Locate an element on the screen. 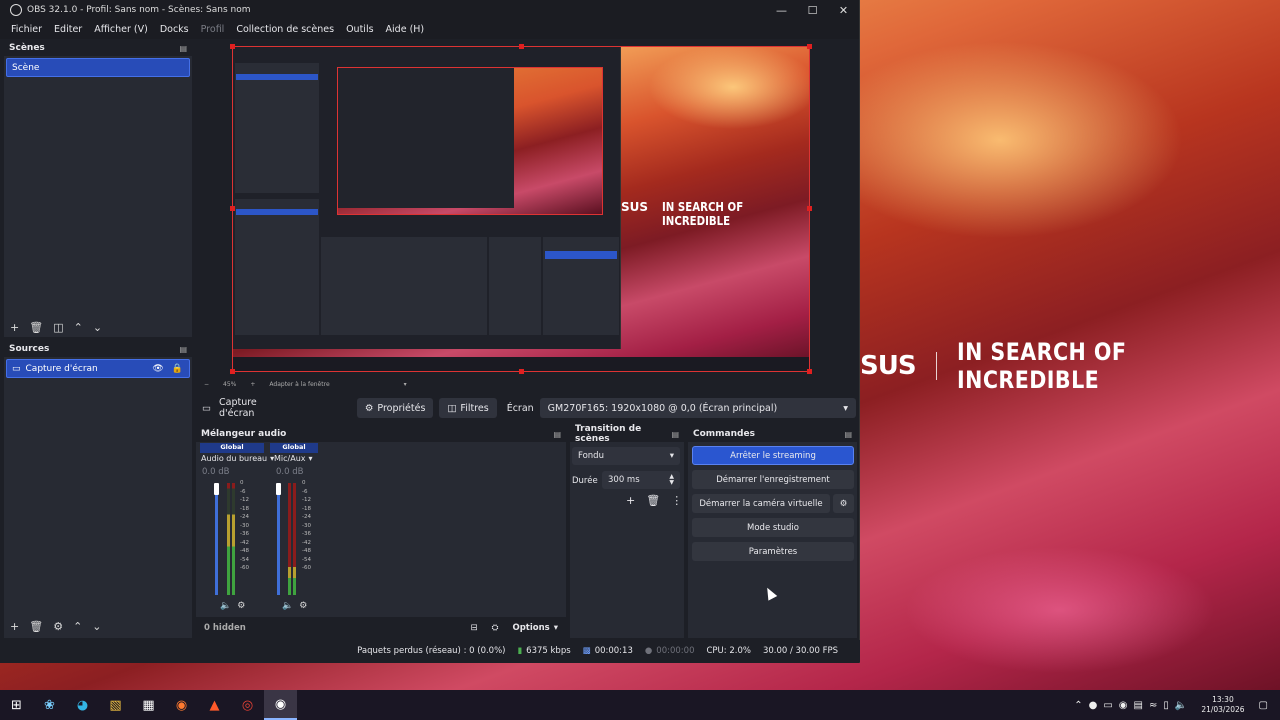 The height and width of the screenshot is (720, 1280). menu-file: Fichier is located at coordinates (26, 29).